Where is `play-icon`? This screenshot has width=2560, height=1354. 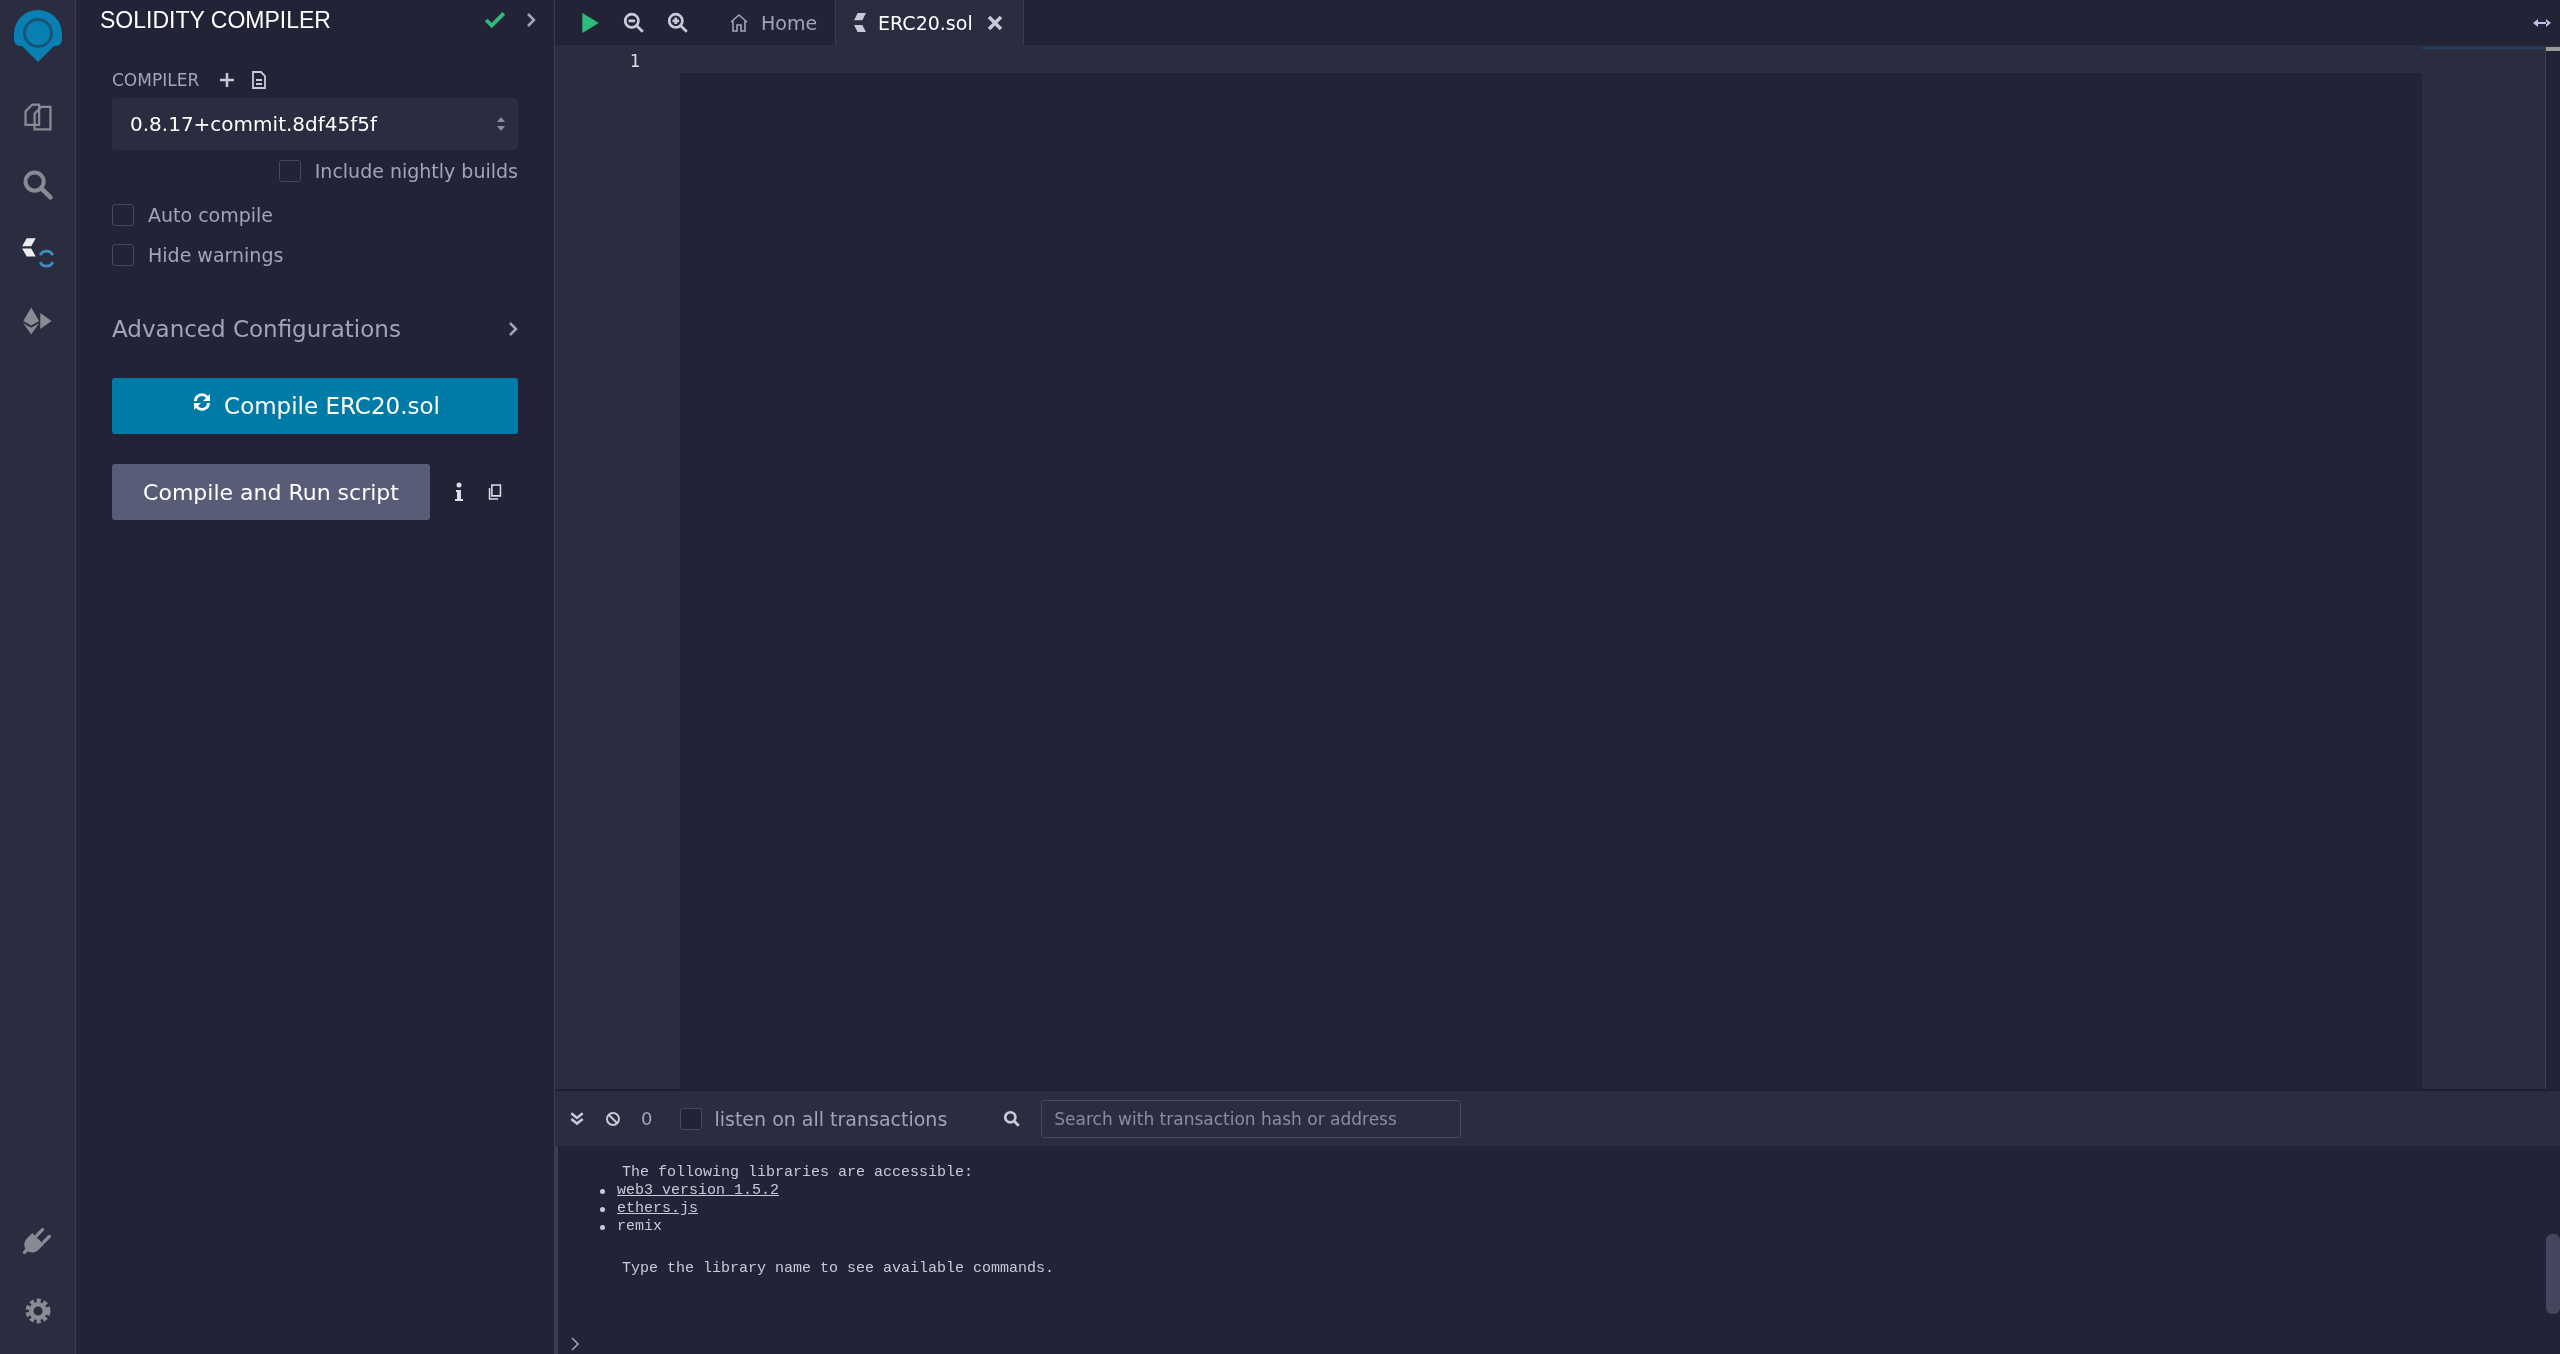
play-icon is located at coordinates (590, 22).